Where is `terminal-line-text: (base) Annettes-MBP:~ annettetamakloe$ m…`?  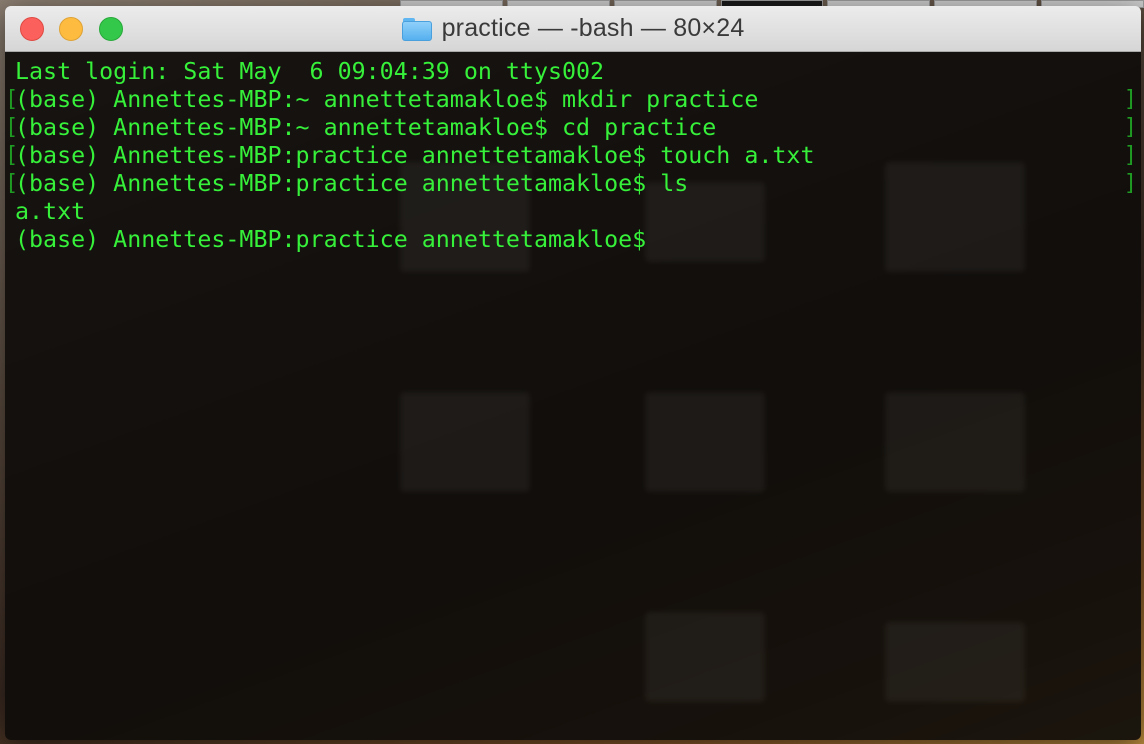 terminal-line-text: (base) Annettes-MBP:~ annettetamakloe$ m… is located at coordinates (387, 99).